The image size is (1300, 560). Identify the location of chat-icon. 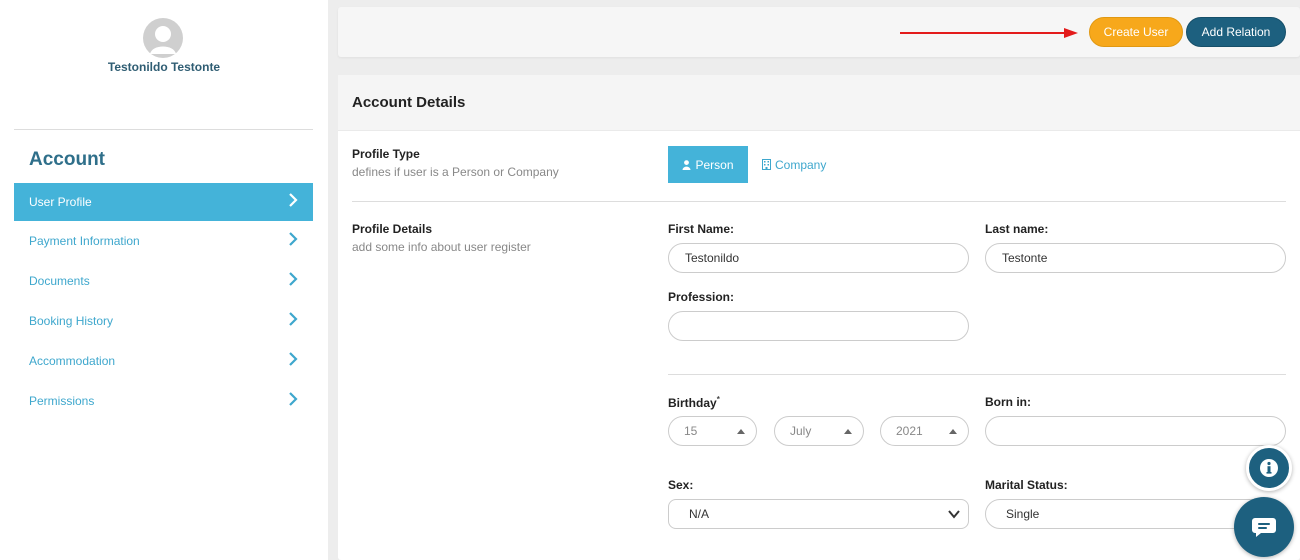
(1264, 527).